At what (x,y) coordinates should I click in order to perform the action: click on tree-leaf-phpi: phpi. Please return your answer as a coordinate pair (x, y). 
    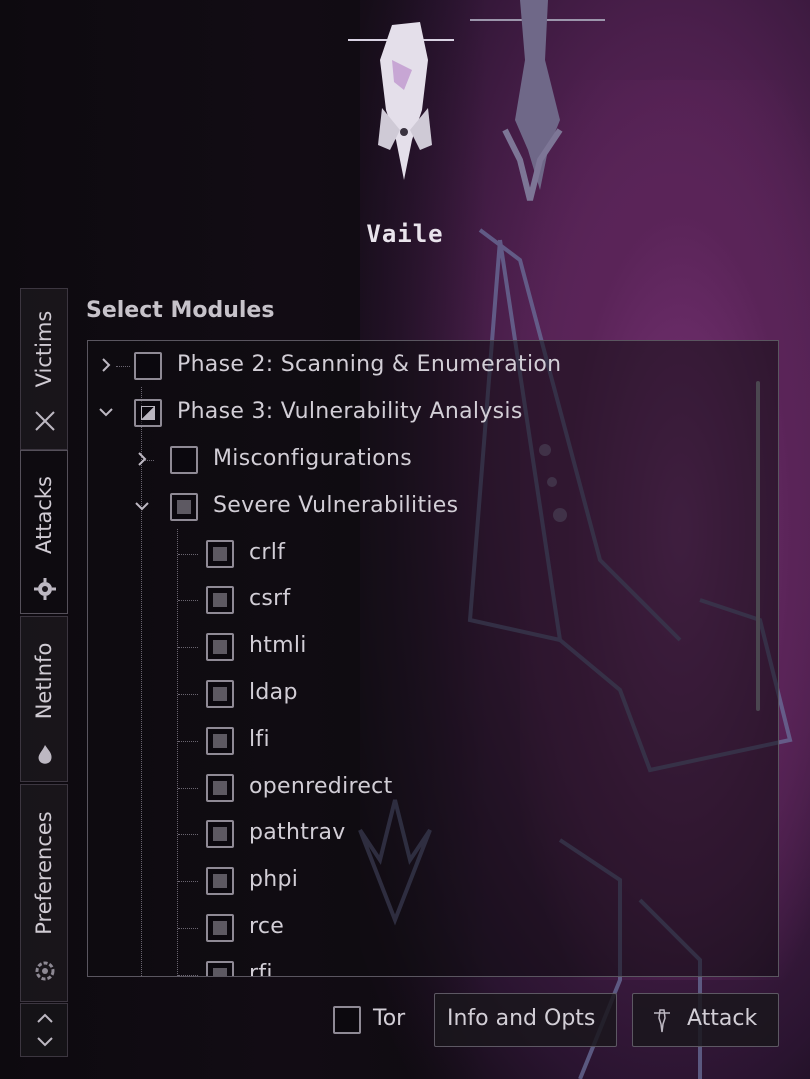
    Looking at the image, I should click on (433, 881).